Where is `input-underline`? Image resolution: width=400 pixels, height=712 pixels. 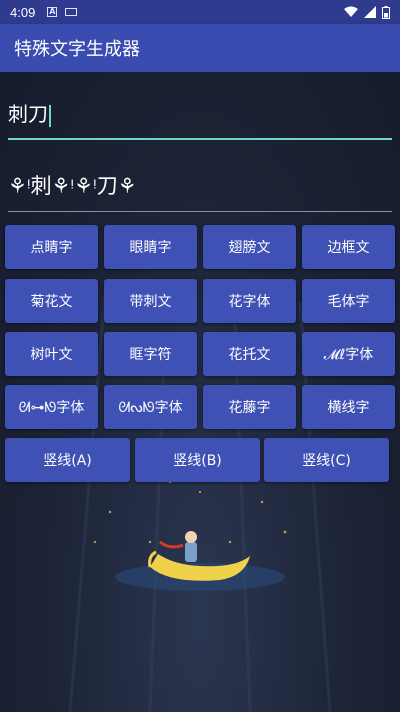
input-underline is located at coordinates (200, 139).